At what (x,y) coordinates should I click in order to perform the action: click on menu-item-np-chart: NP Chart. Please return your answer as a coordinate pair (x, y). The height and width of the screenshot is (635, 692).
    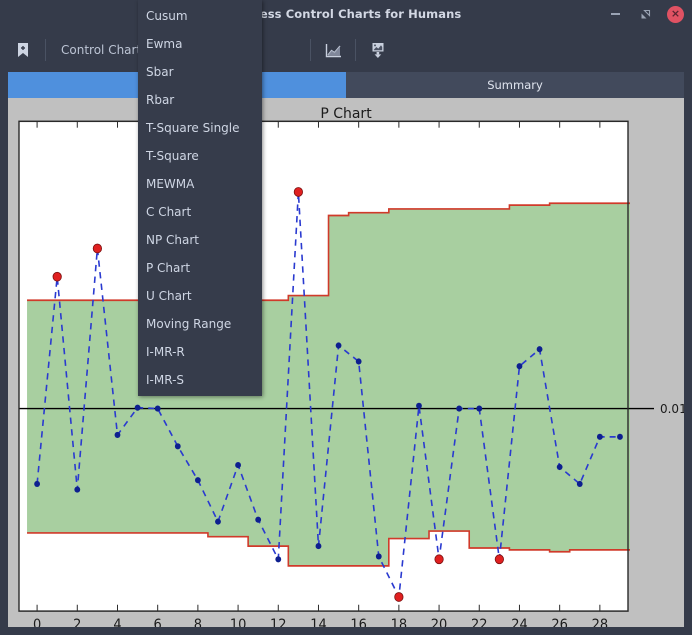
    Looking at the image, I should click on (200, 240).